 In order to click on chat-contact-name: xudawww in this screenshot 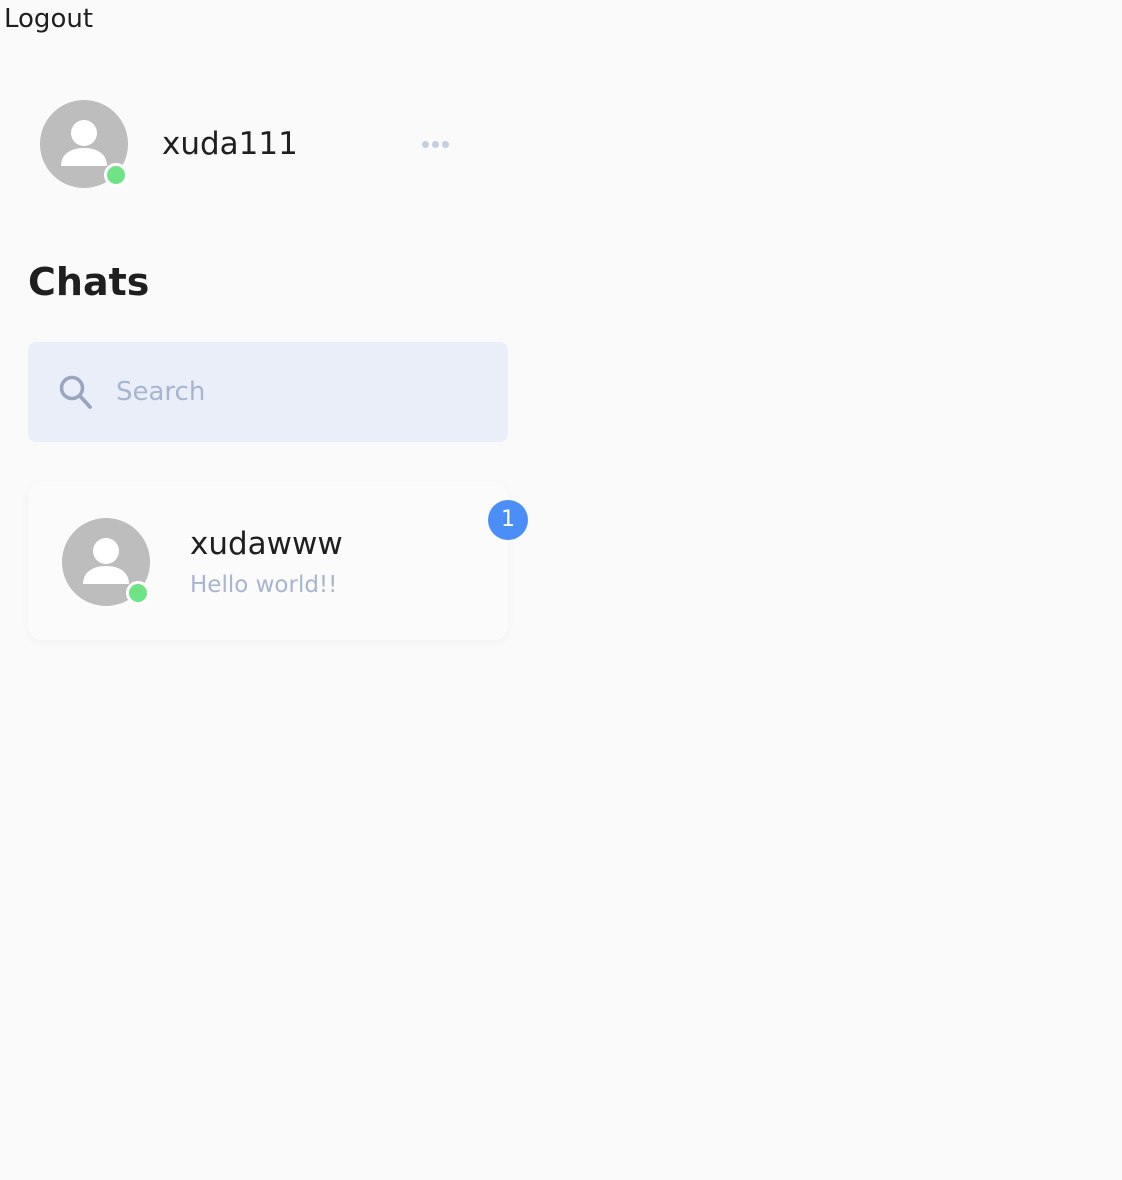, I will do `click(266, 544)`.